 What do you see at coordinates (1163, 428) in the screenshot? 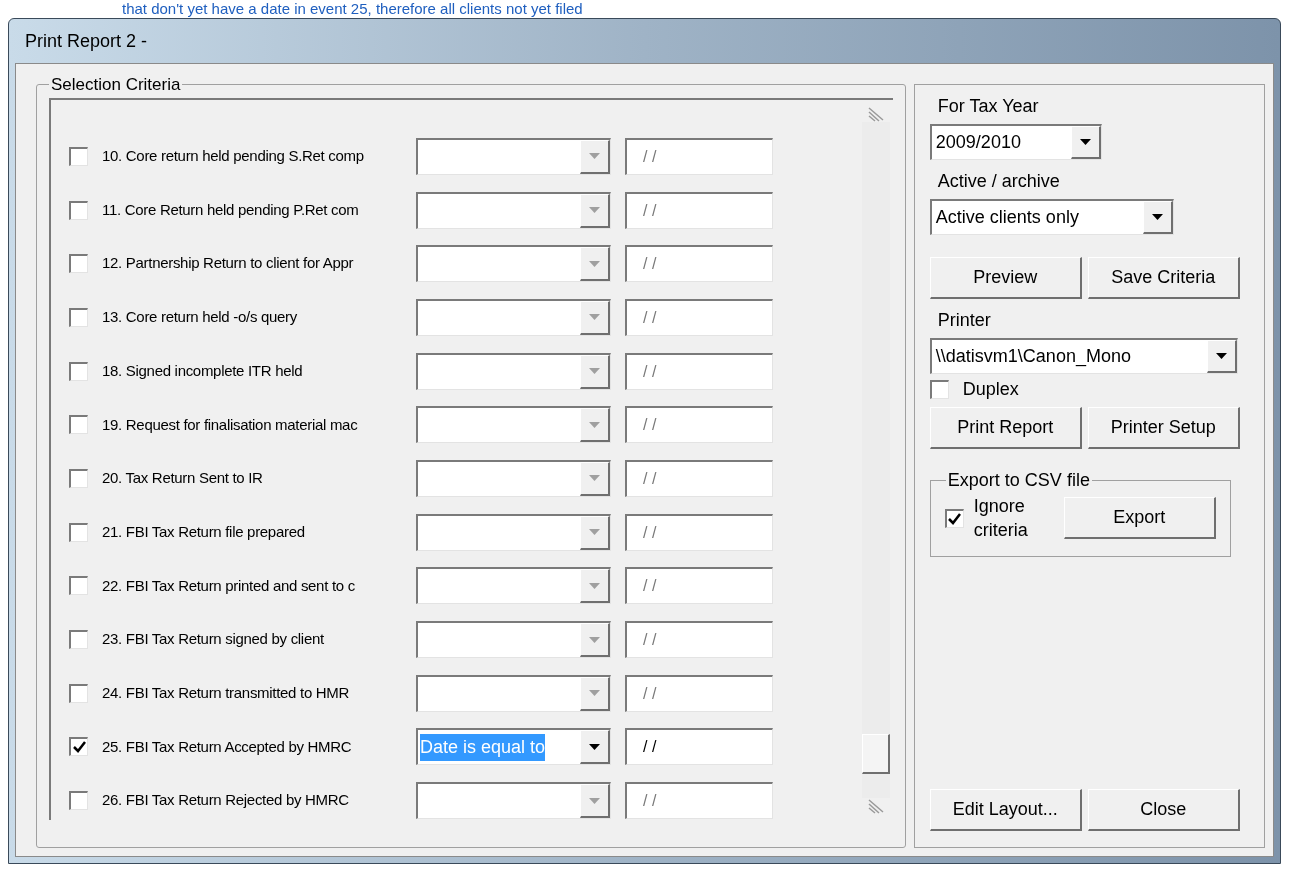
I see `button: Printer Setup` at bounding box center [1163, 428].